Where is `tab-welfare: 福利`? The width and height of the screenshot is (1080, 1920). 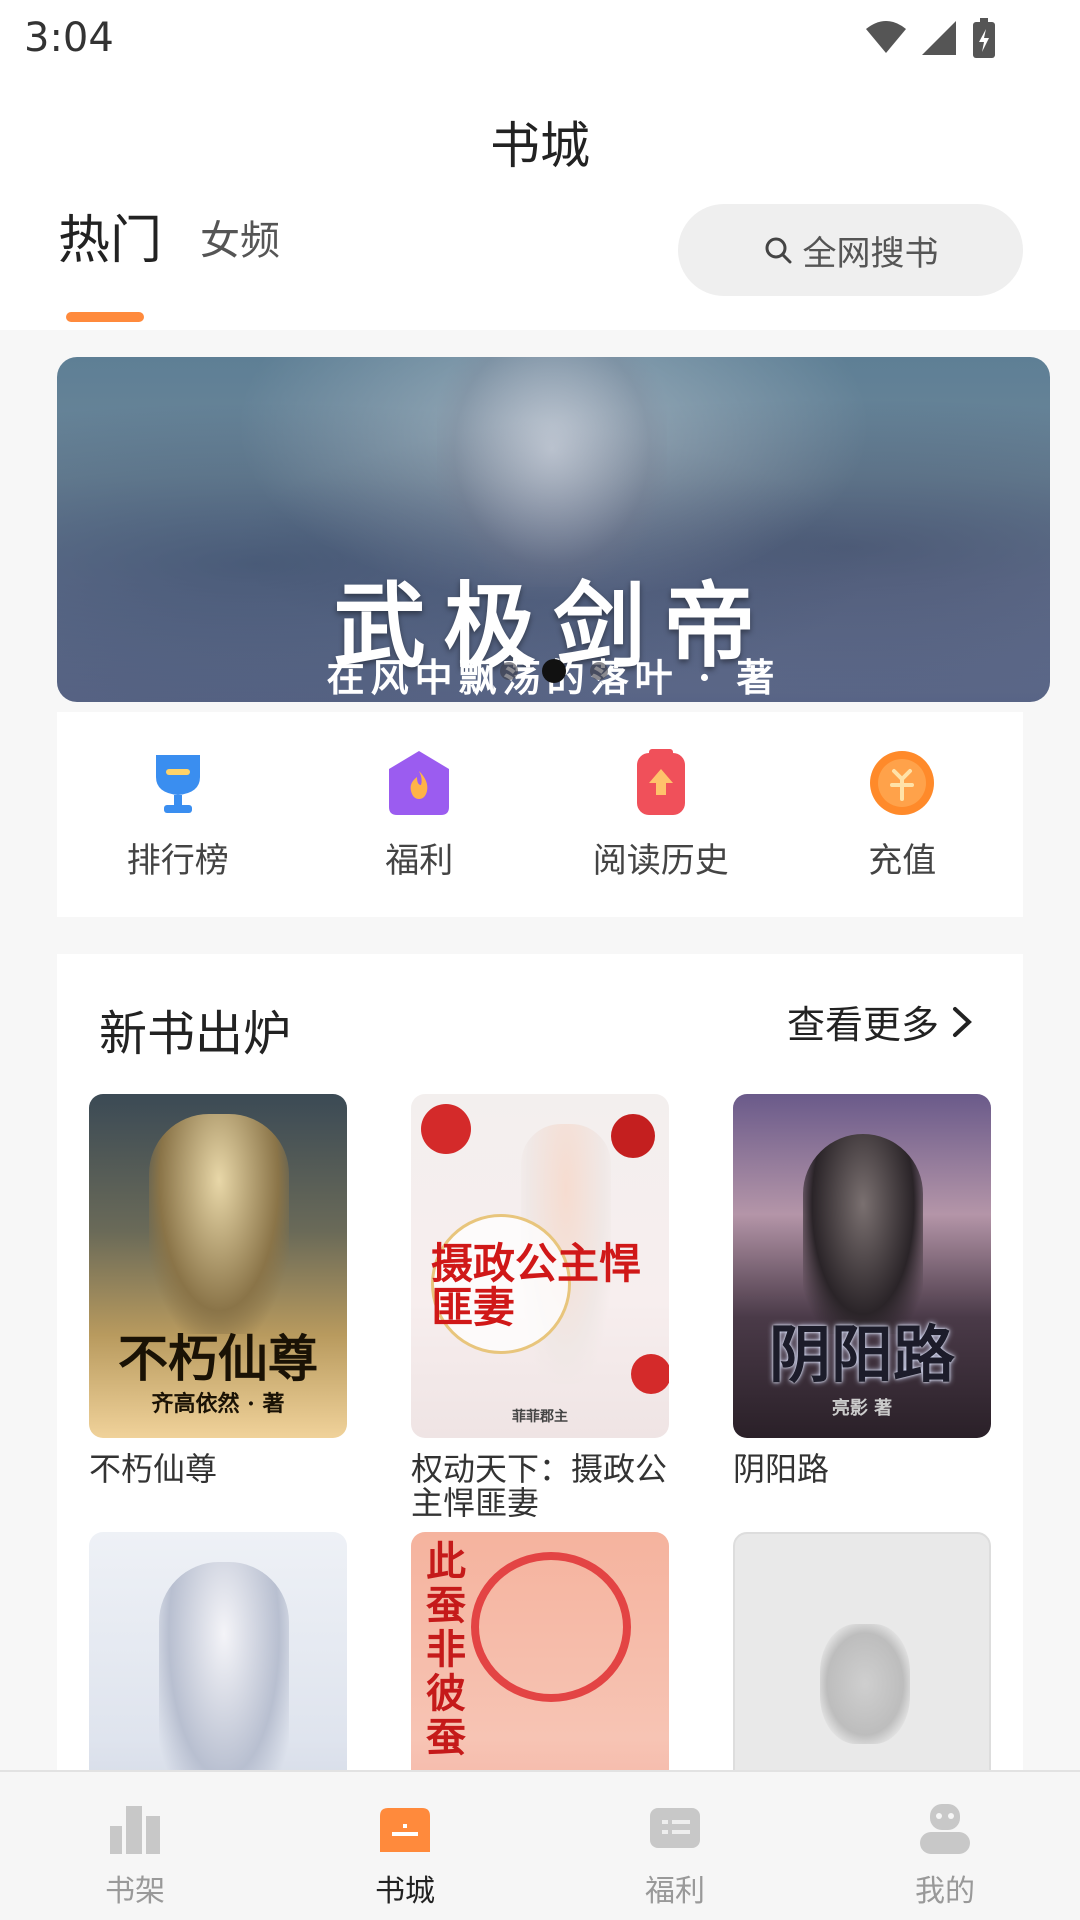
tab-welfare: 福利 is located at coordinates (675, 1846).